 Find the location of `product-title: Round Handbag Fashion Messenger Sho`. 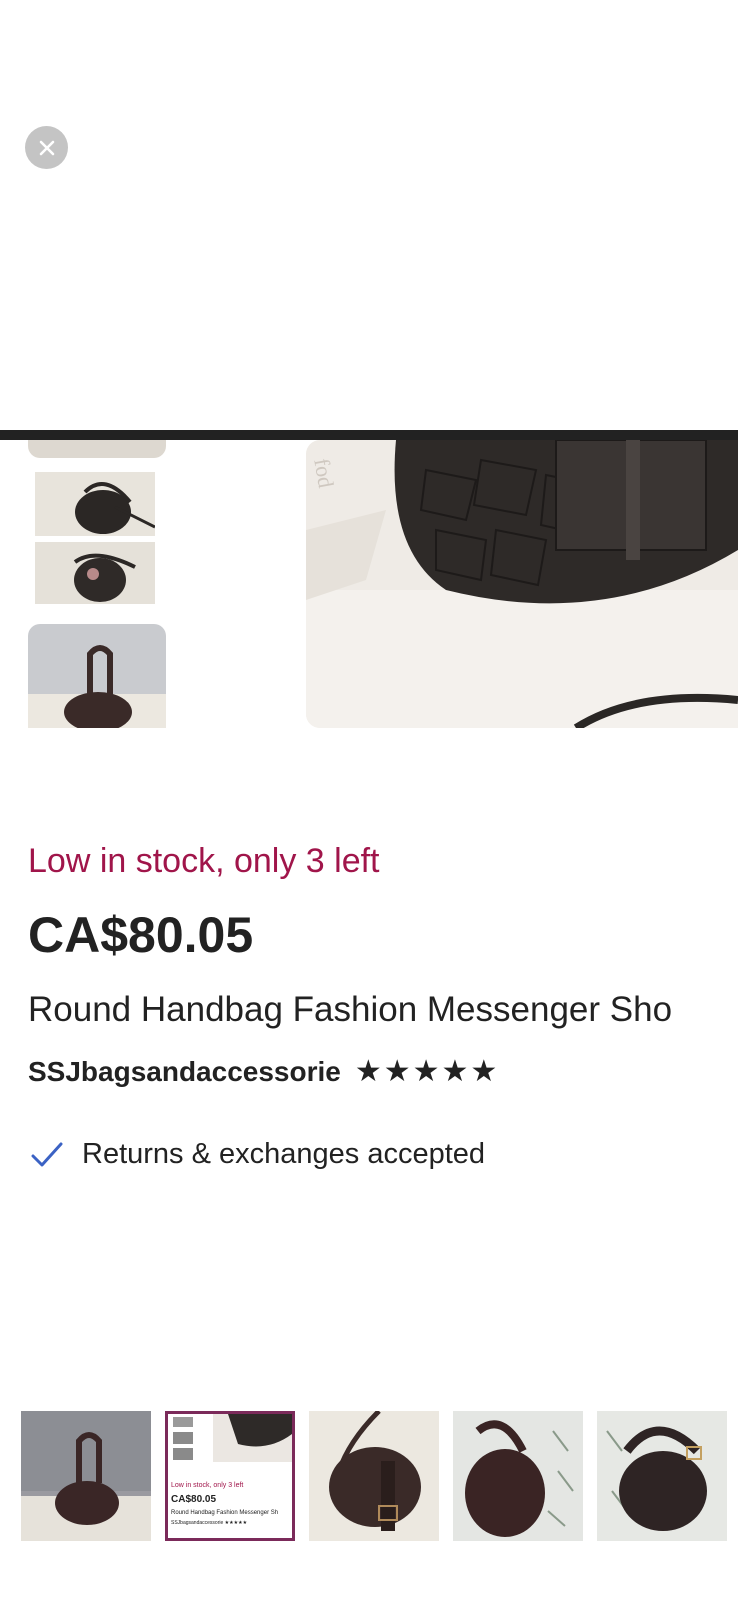

product-title: Round Handbag Fashion Messenger Sho is located at coordinates (383, 1010).